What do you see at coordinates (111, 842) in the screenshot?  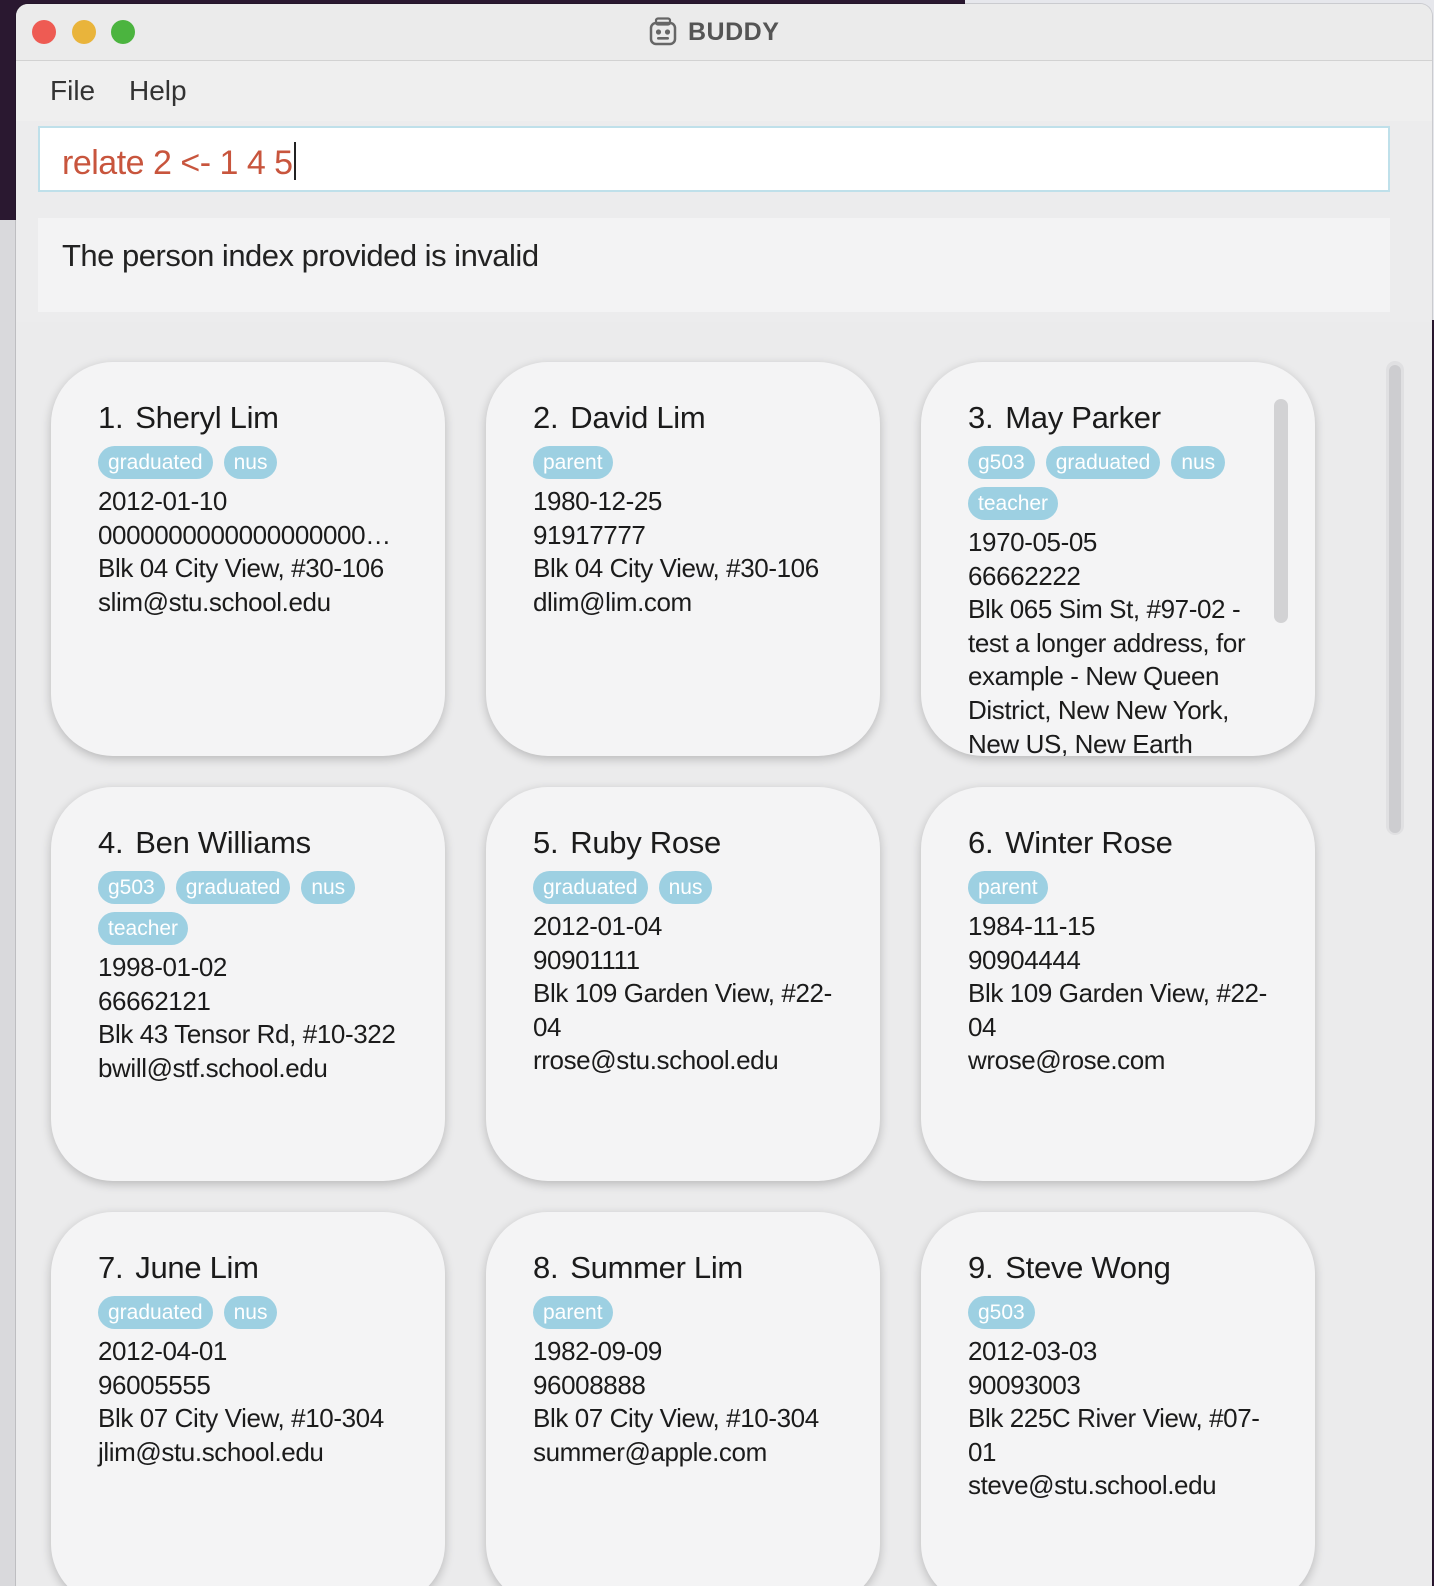 I see `person-index: 4.` at bounding box center [111, 842].